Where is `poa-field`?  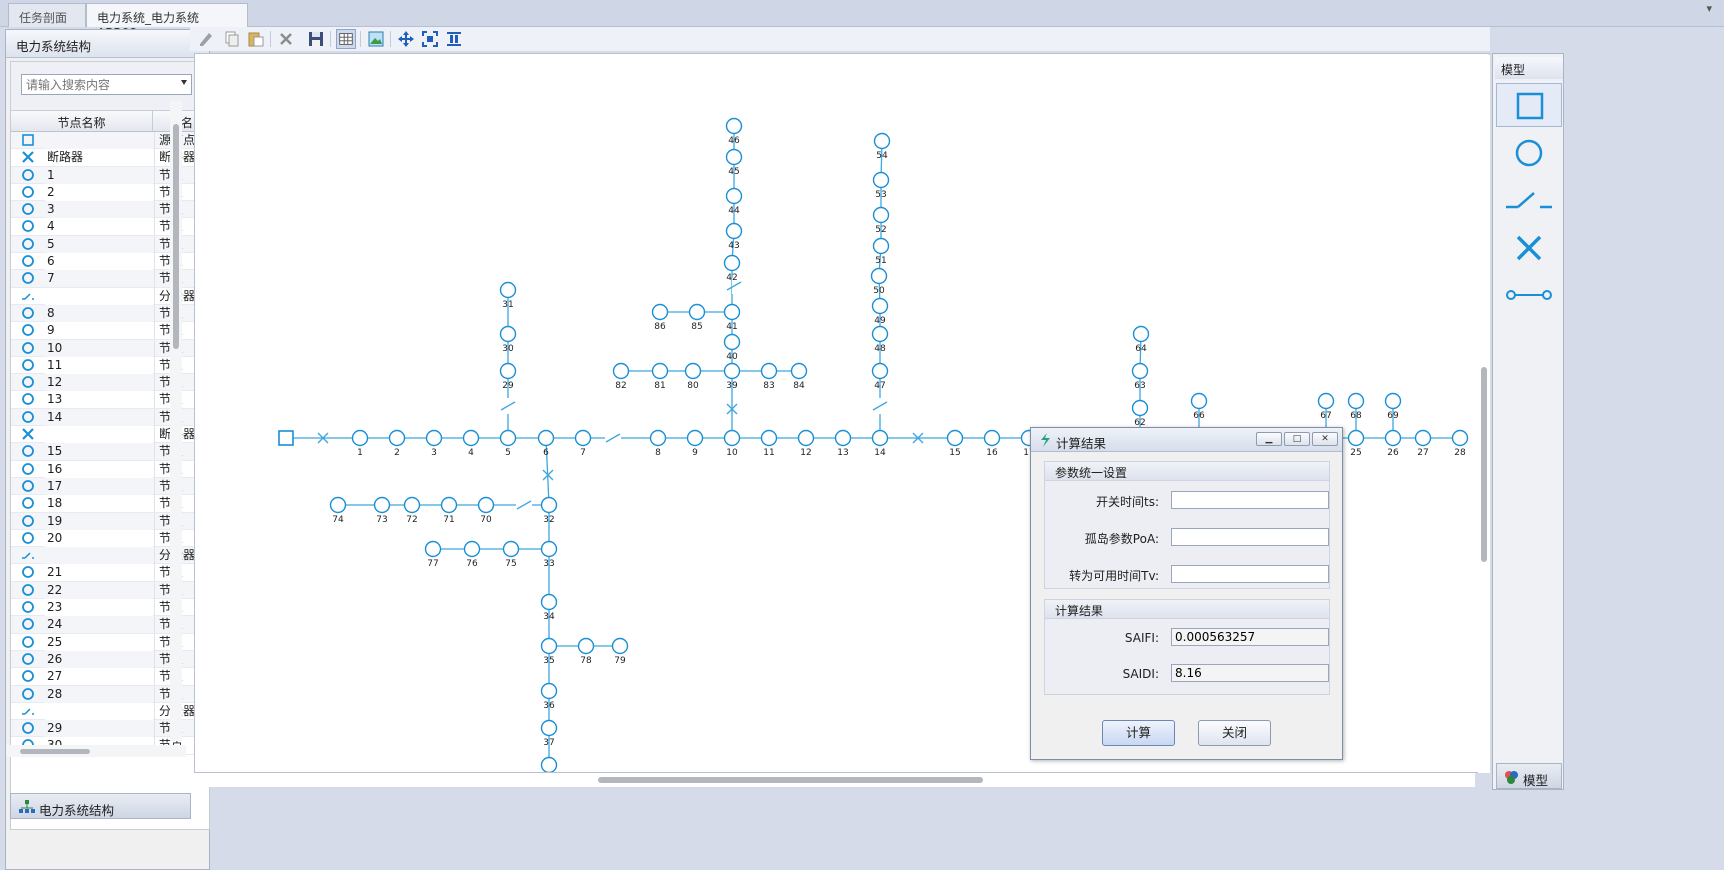
poa-field is located at coordinates (1250, 537).